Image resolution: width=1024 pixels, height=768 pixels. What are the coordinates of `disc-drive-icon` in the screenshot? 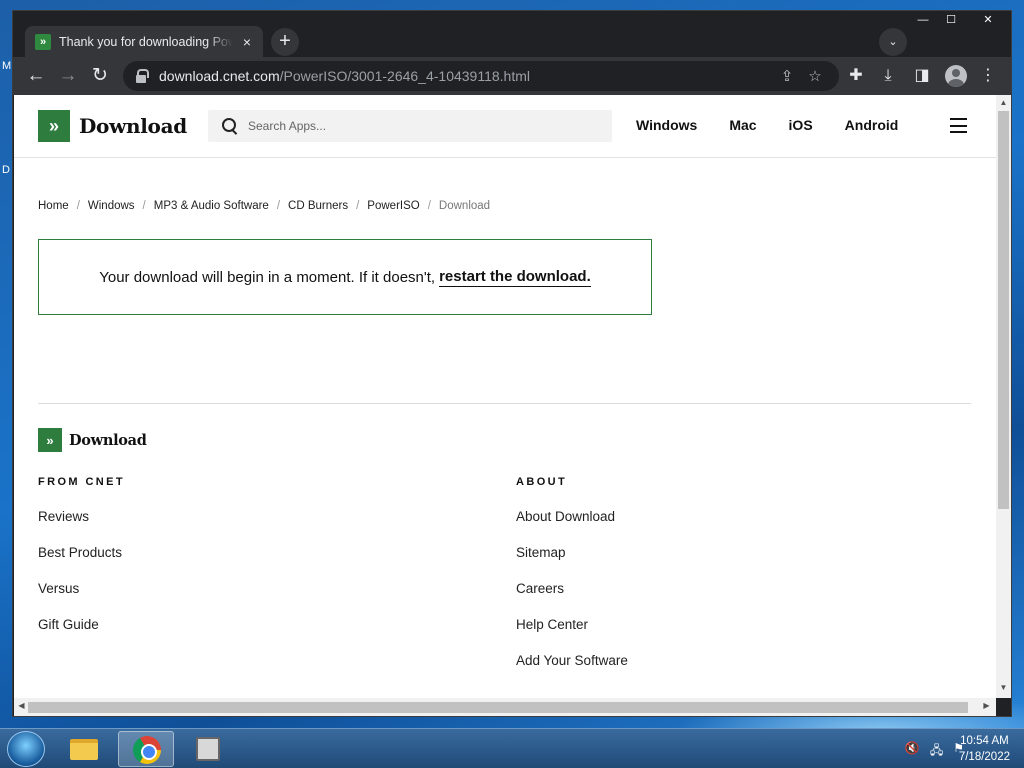 It's located at (208, 749).